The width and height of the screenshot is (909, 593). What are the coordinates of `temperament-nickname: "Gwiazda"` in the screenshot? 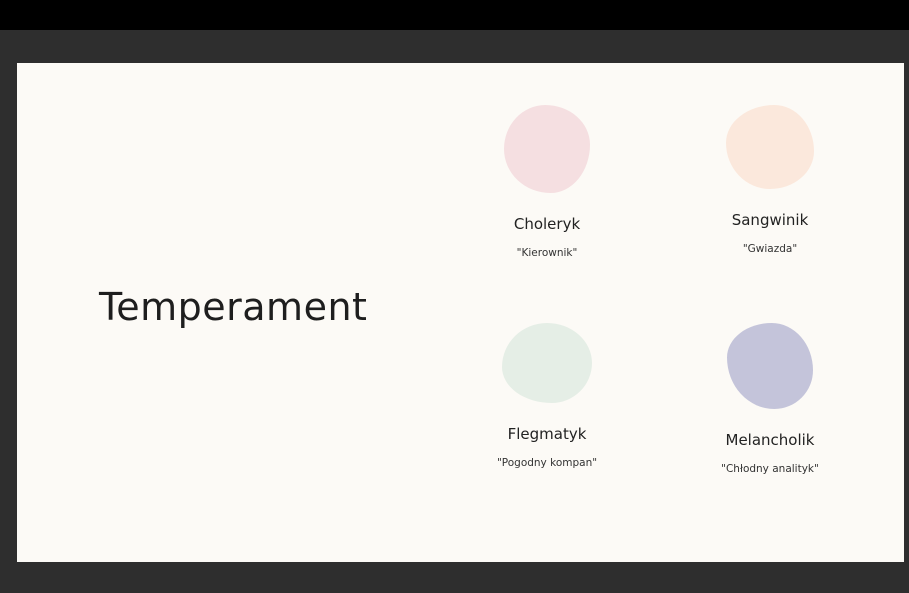 It's located at (770, 249).